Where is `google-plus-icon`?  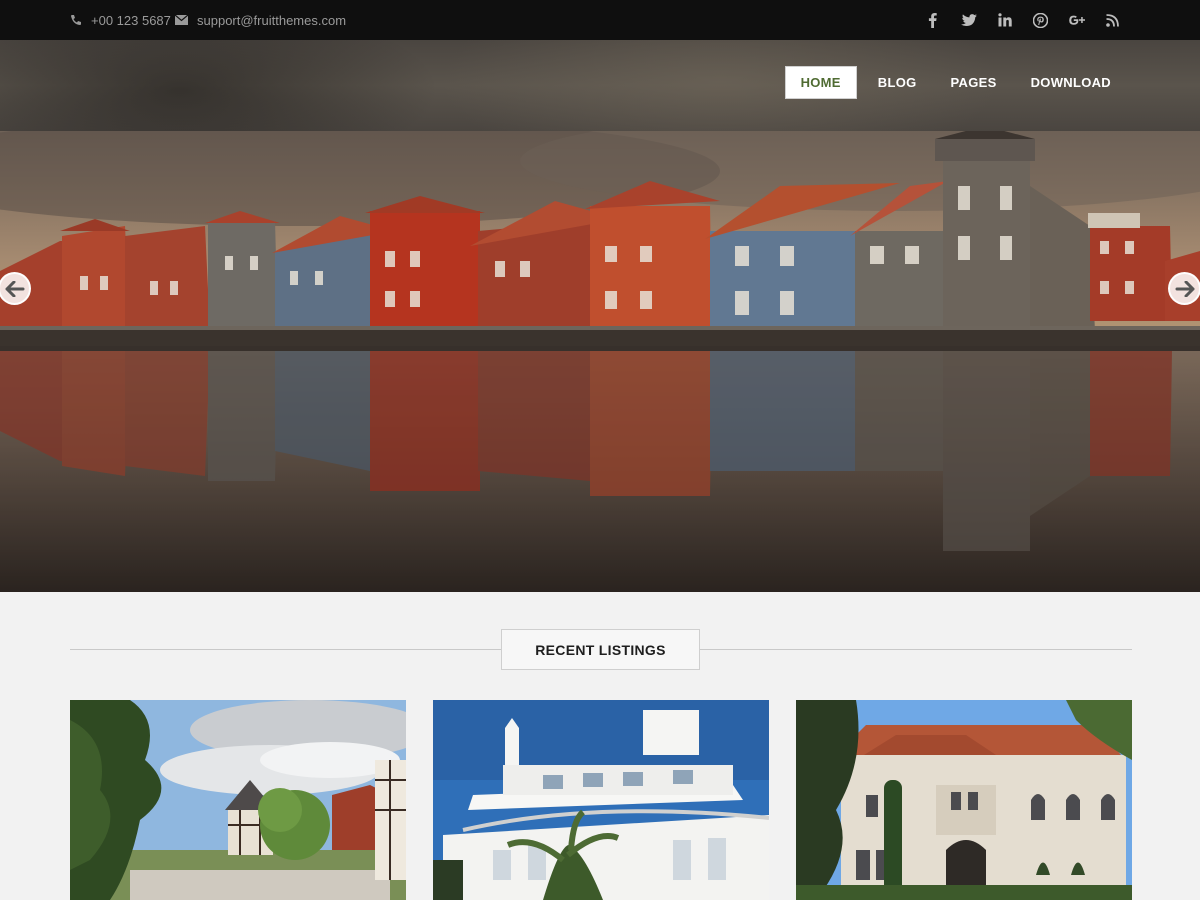
google-plus-icon is located at coordinates (1076, 20).